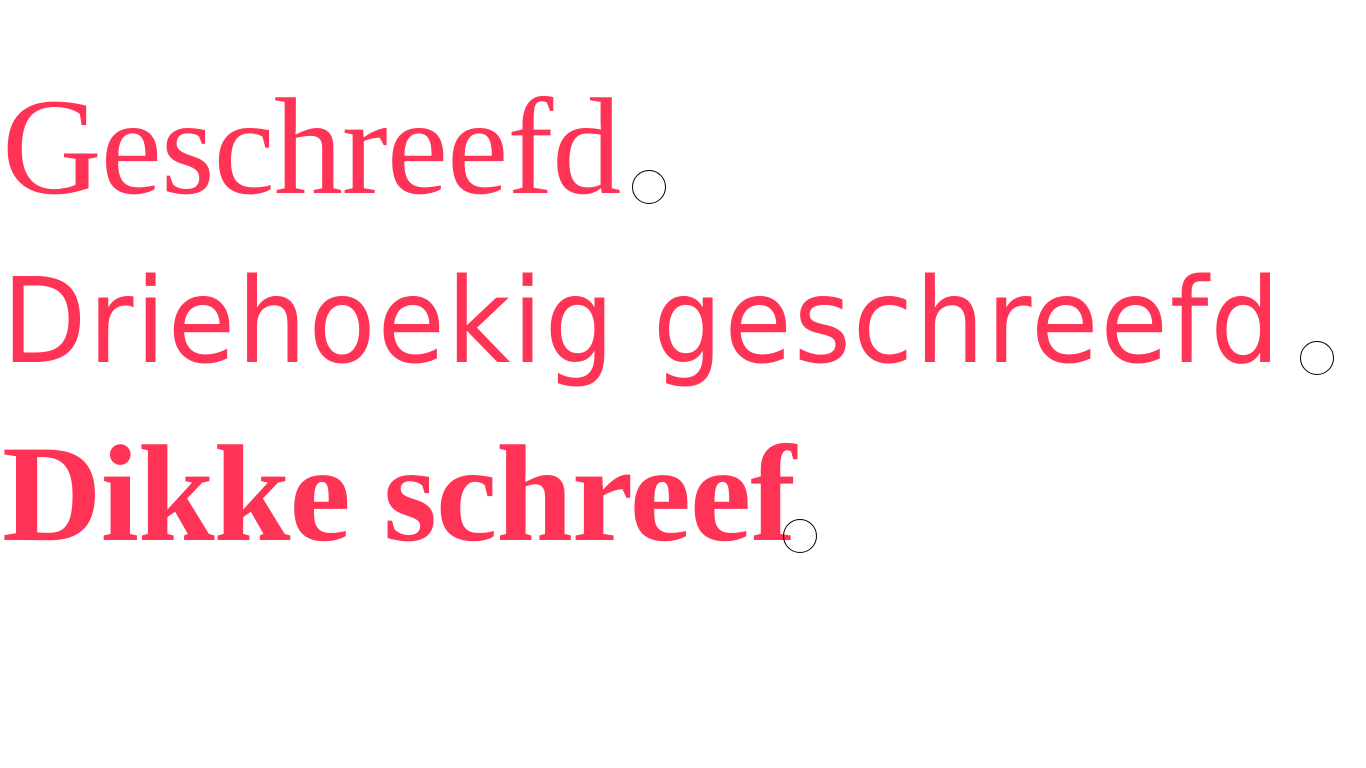 This screenshot has height=768, width=1366. I want to click on bold-serif-sample-text: Dikke schreef, so click(399, 493).